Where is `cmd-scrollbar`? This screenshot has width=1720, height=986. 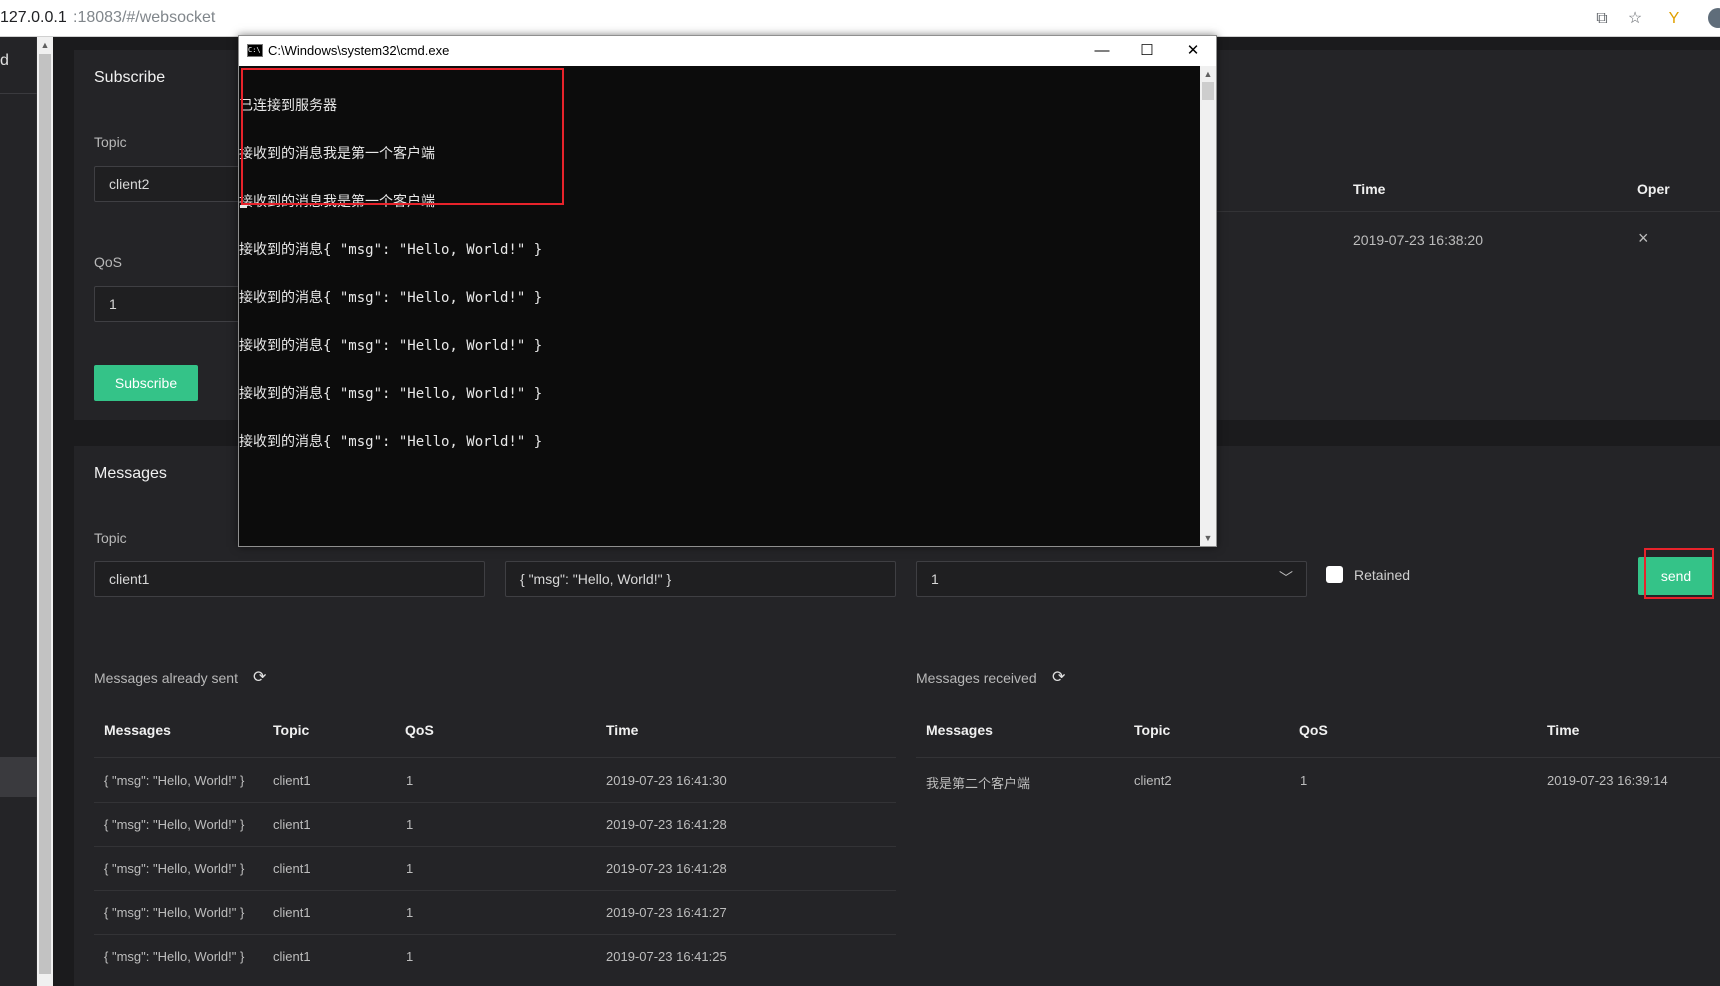
cmd-scrollbar is located at coordinates (1208, 306).